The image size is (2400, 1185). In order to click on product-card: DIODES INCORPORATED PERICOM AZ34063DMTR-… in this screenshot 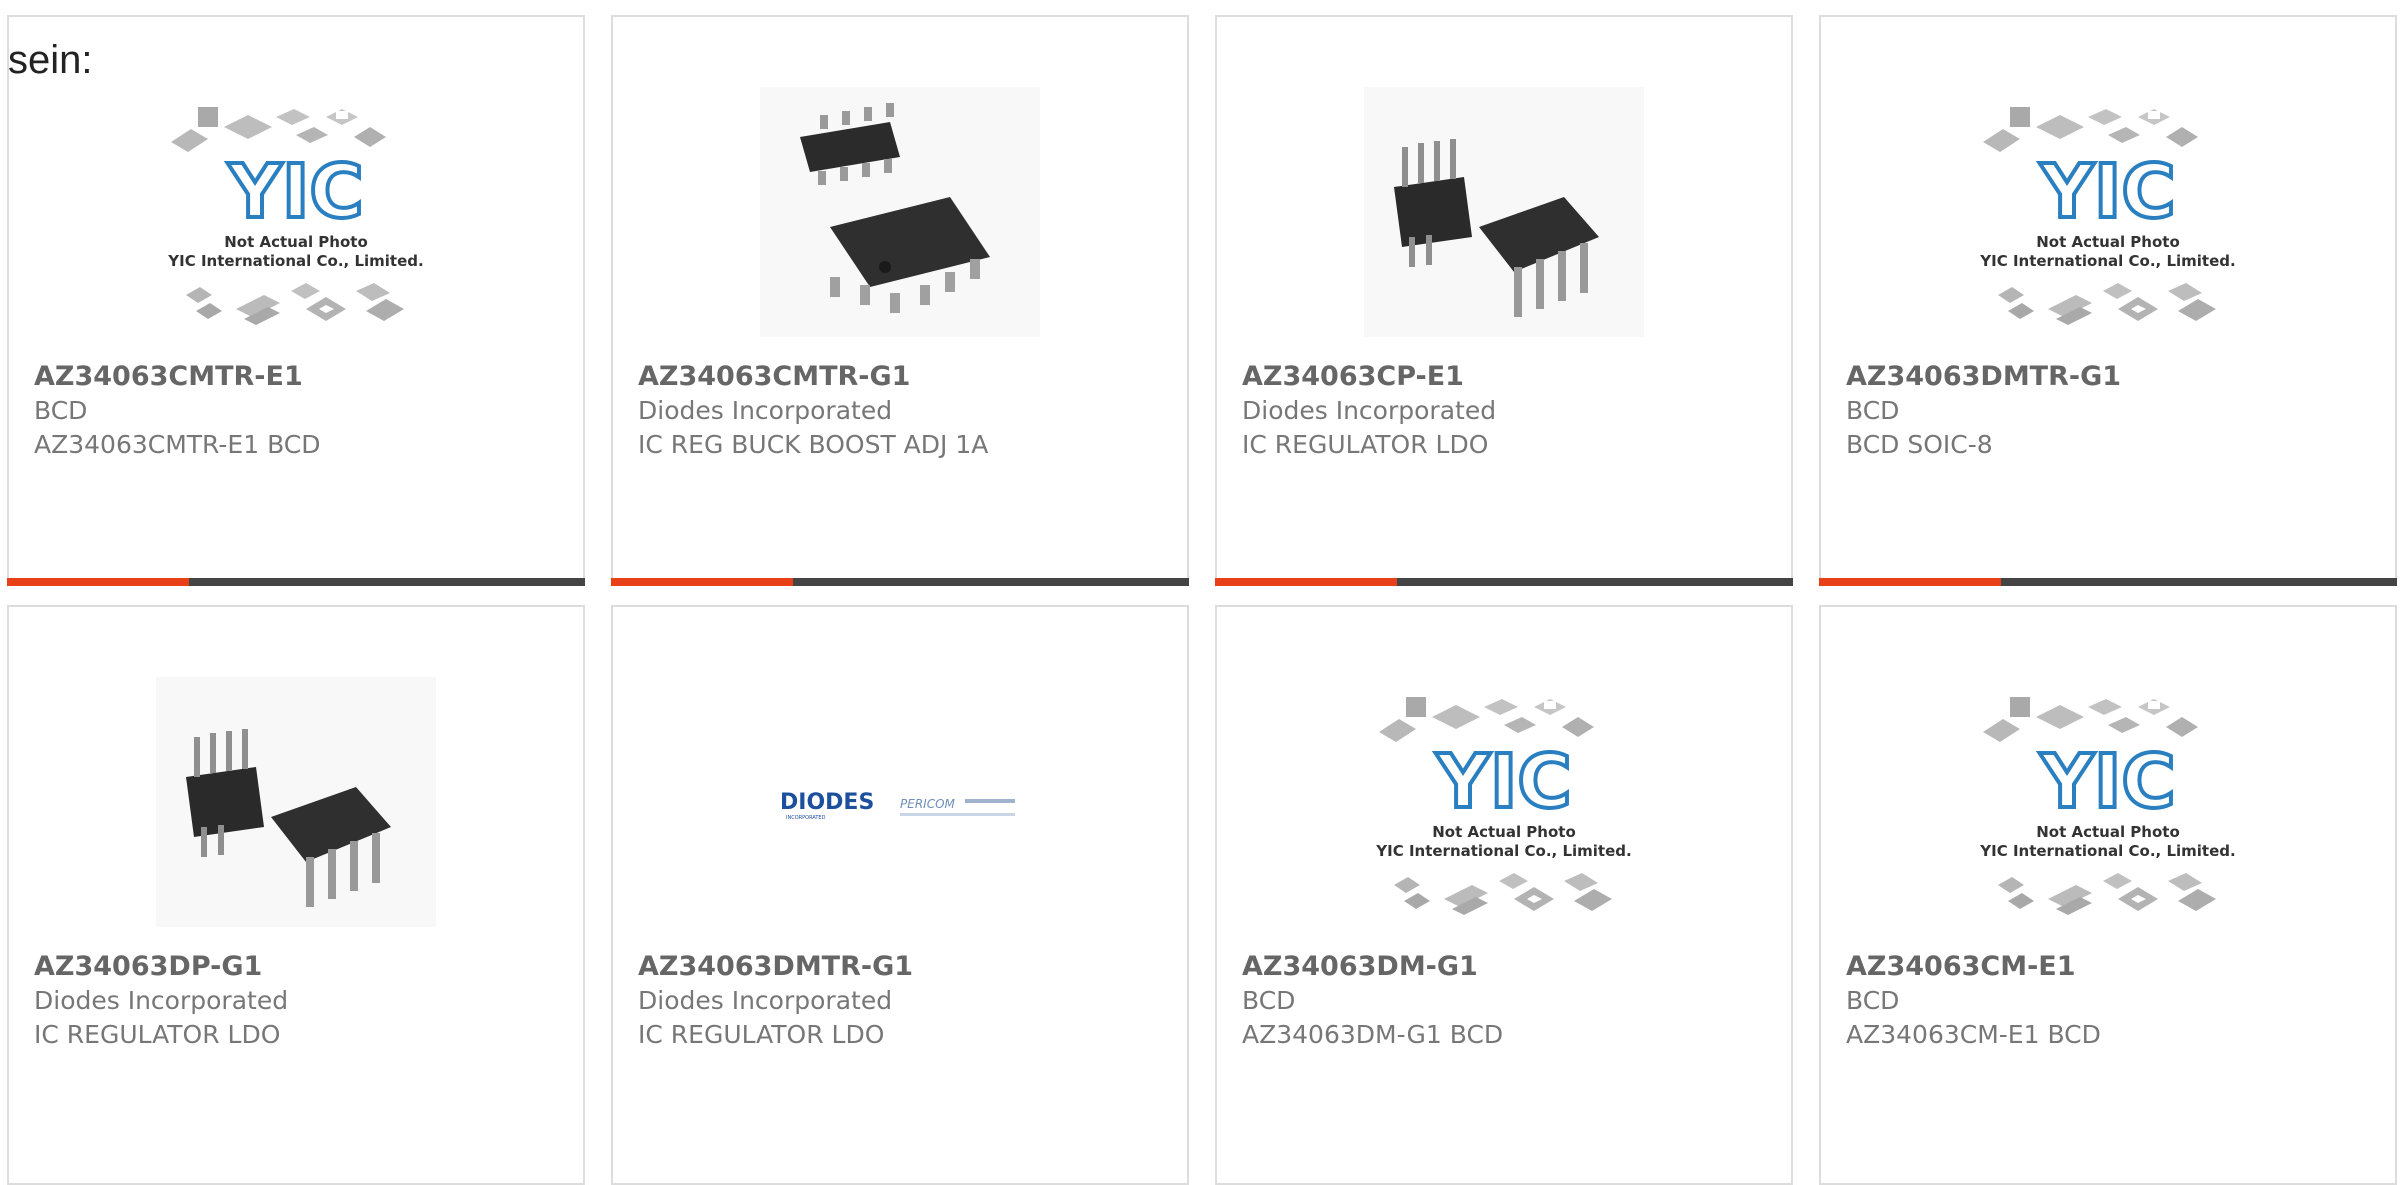, I will do `click(900, 895)`.